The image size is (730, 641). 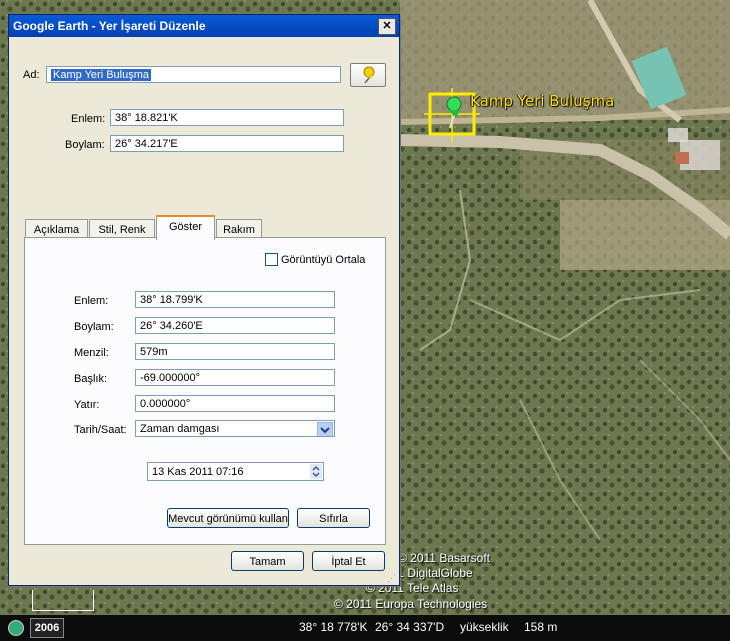 What do you see at coordinates (227, 143) in the screenshot?
I see `longitude-input: 26° 34.217'E` at bounding box center [227, 143].